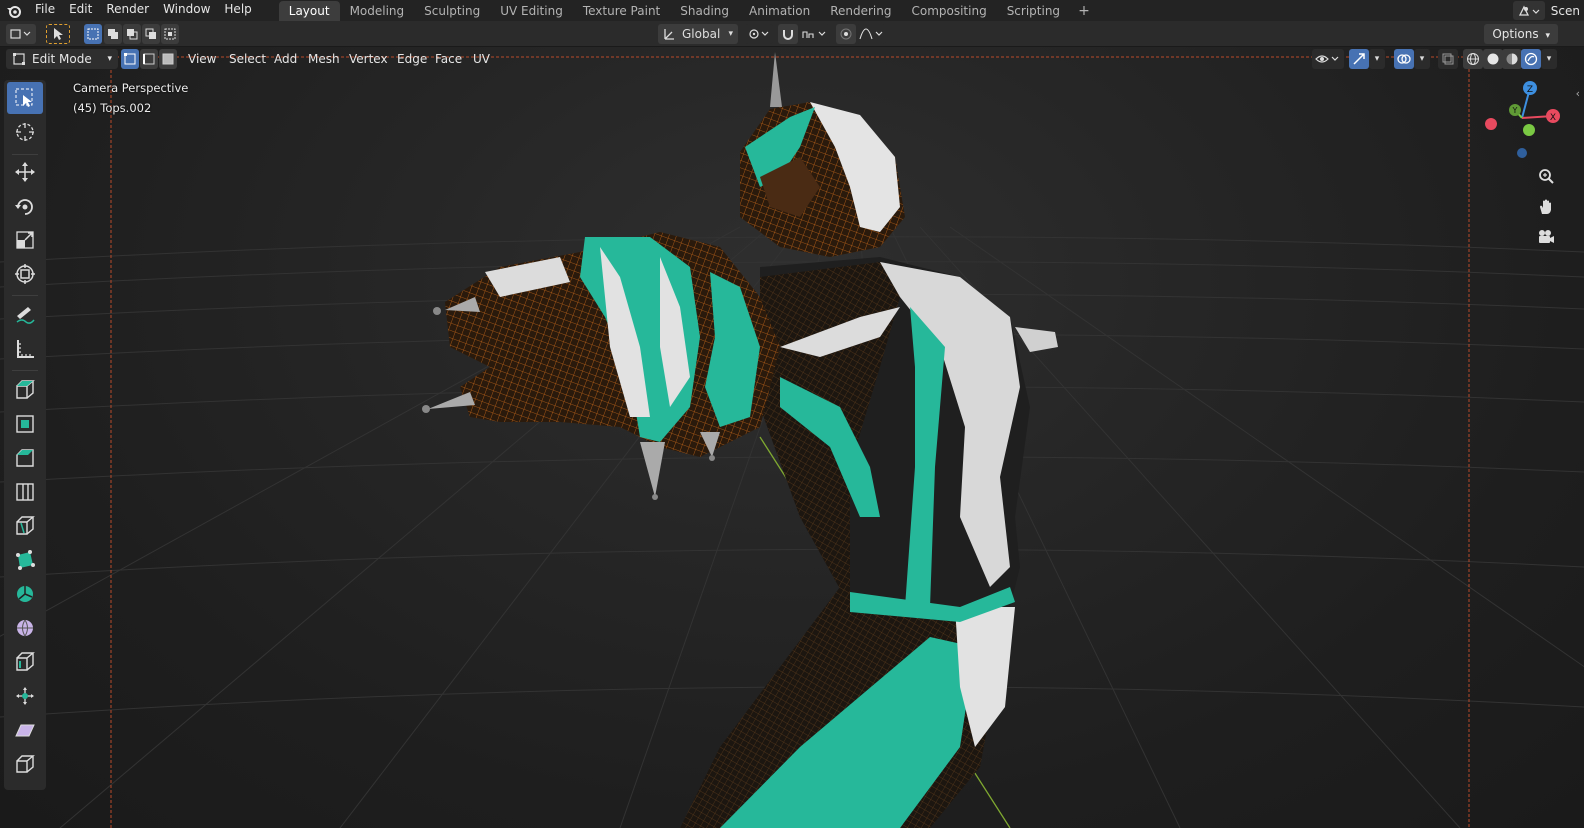  What do you see at coordinates (1422, 59) in the screenshot?
I see `overlays-dropdown: ▾` at bounding box center [1422, 59].